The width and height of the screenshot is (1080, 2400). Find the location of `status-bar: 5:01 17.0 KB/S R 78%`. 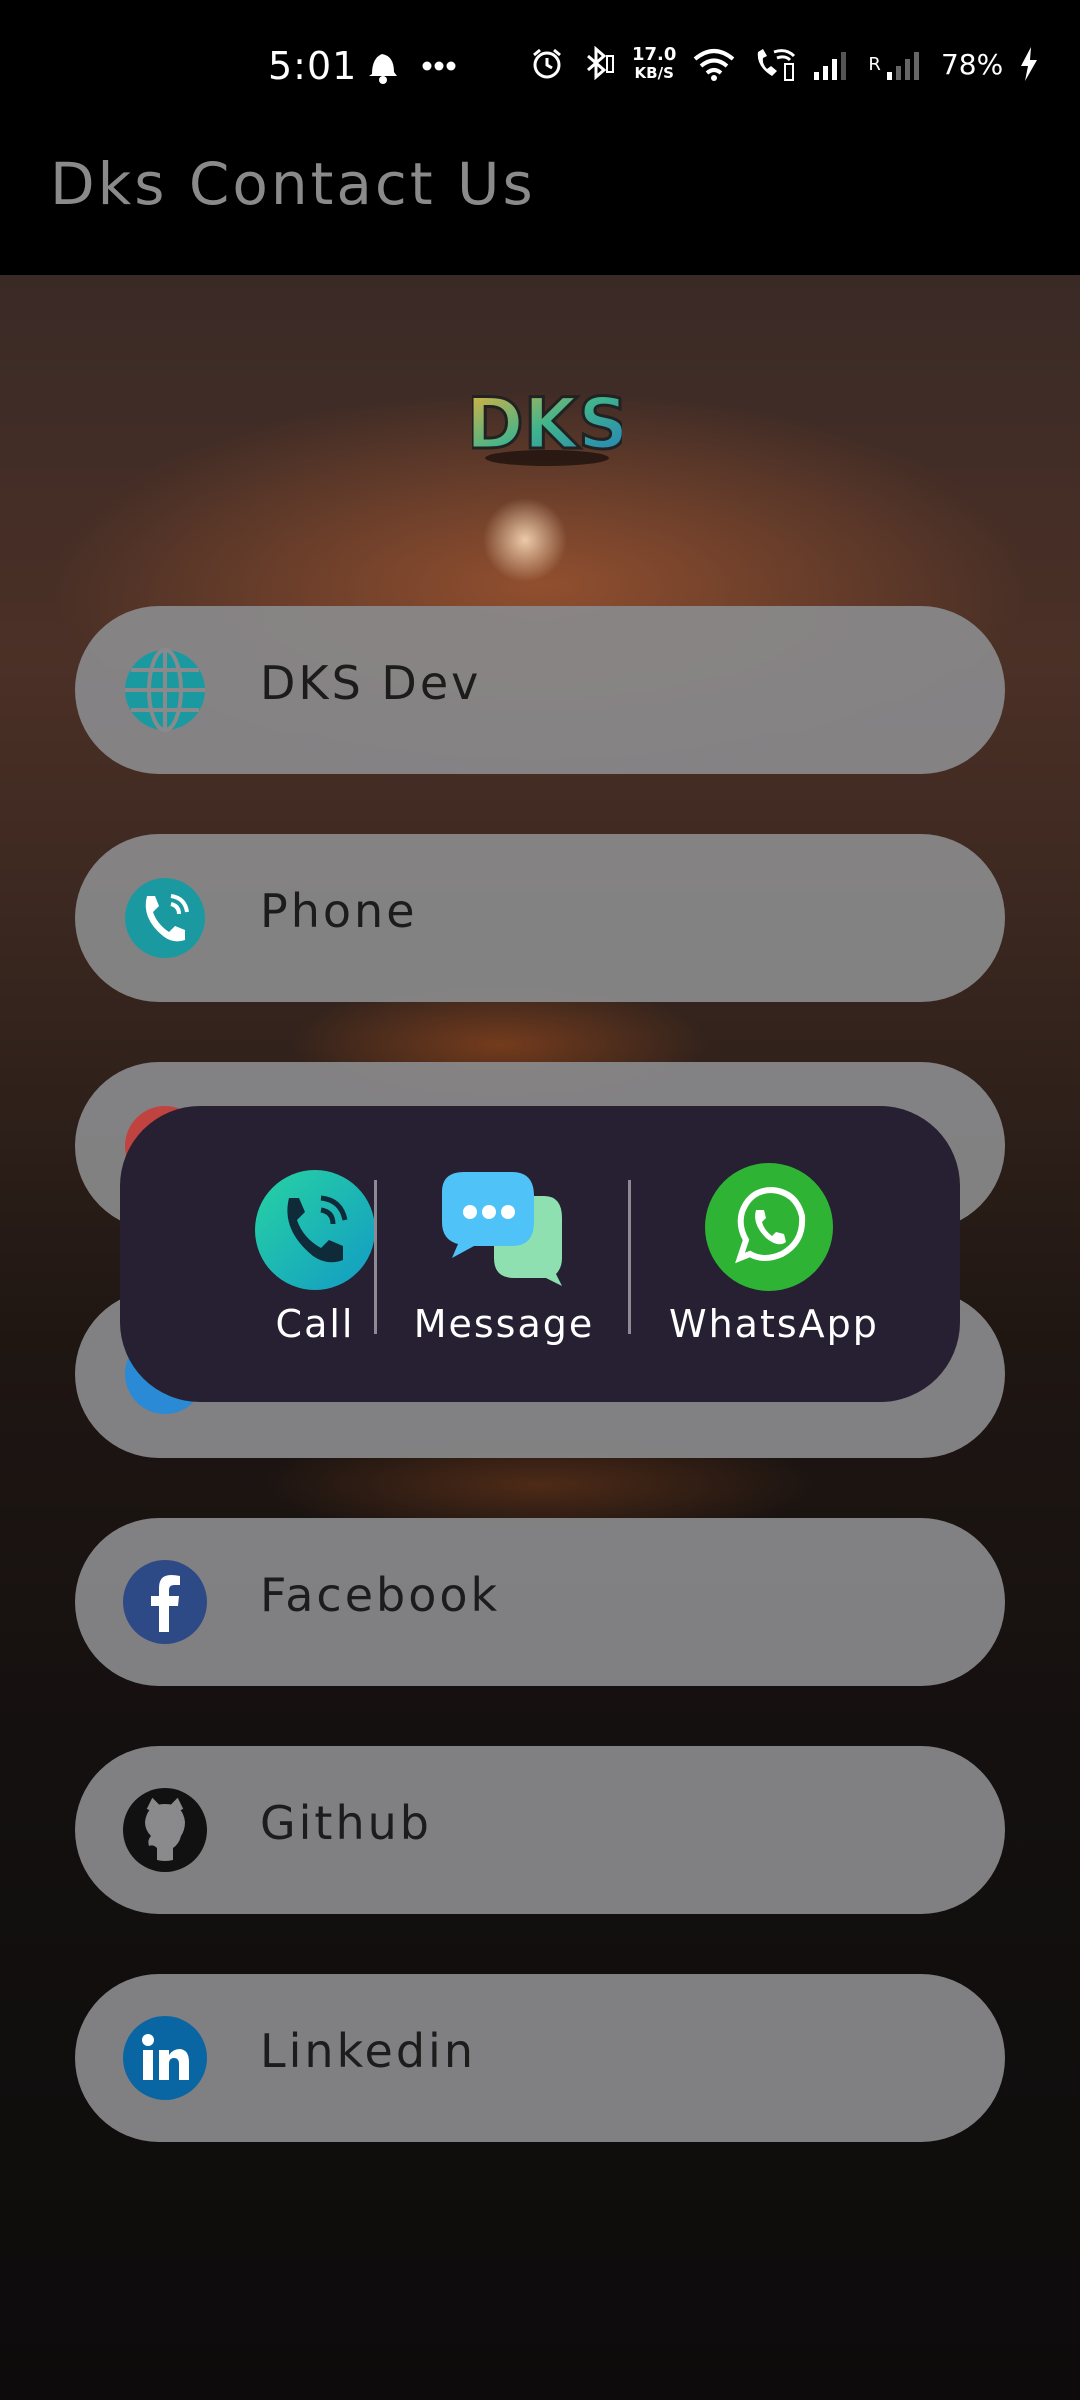

status-bar: 5:01 17.0 KB/S R 78% is located at coordinates (540, 65).